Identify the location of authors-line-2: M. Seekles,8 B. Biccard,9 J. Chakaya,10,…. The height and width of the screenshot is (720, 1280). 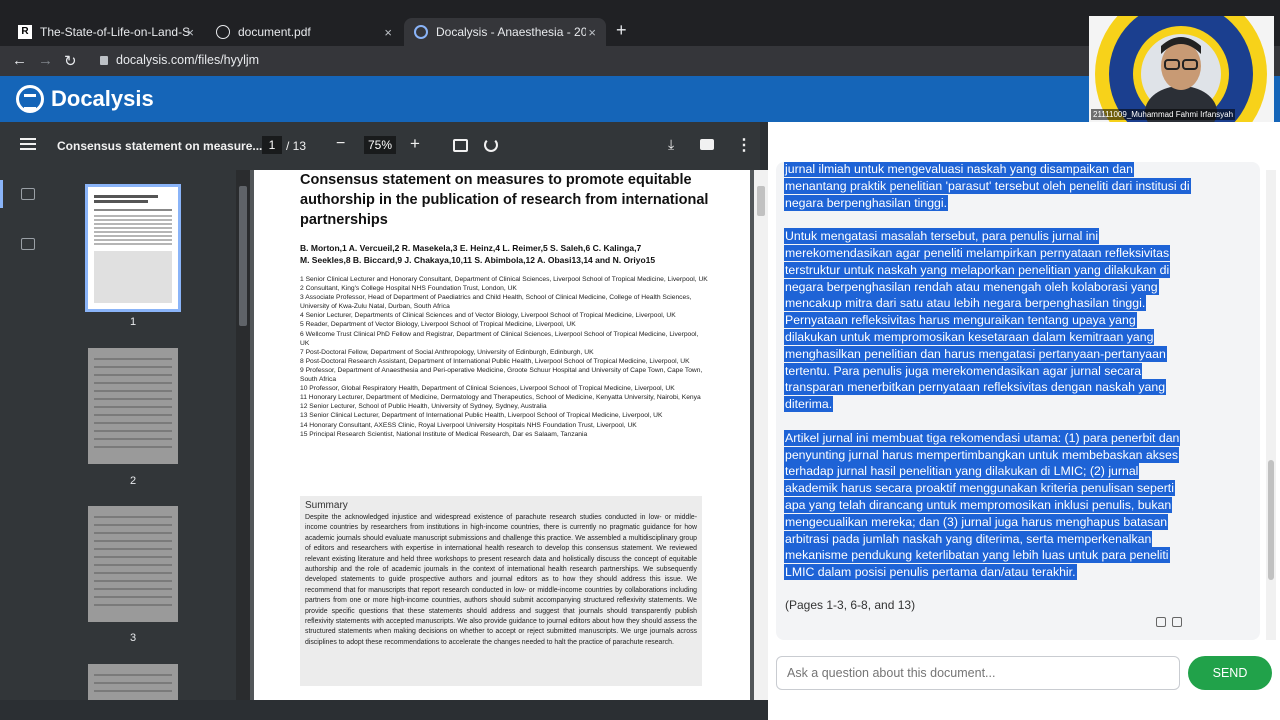
(478, 260).